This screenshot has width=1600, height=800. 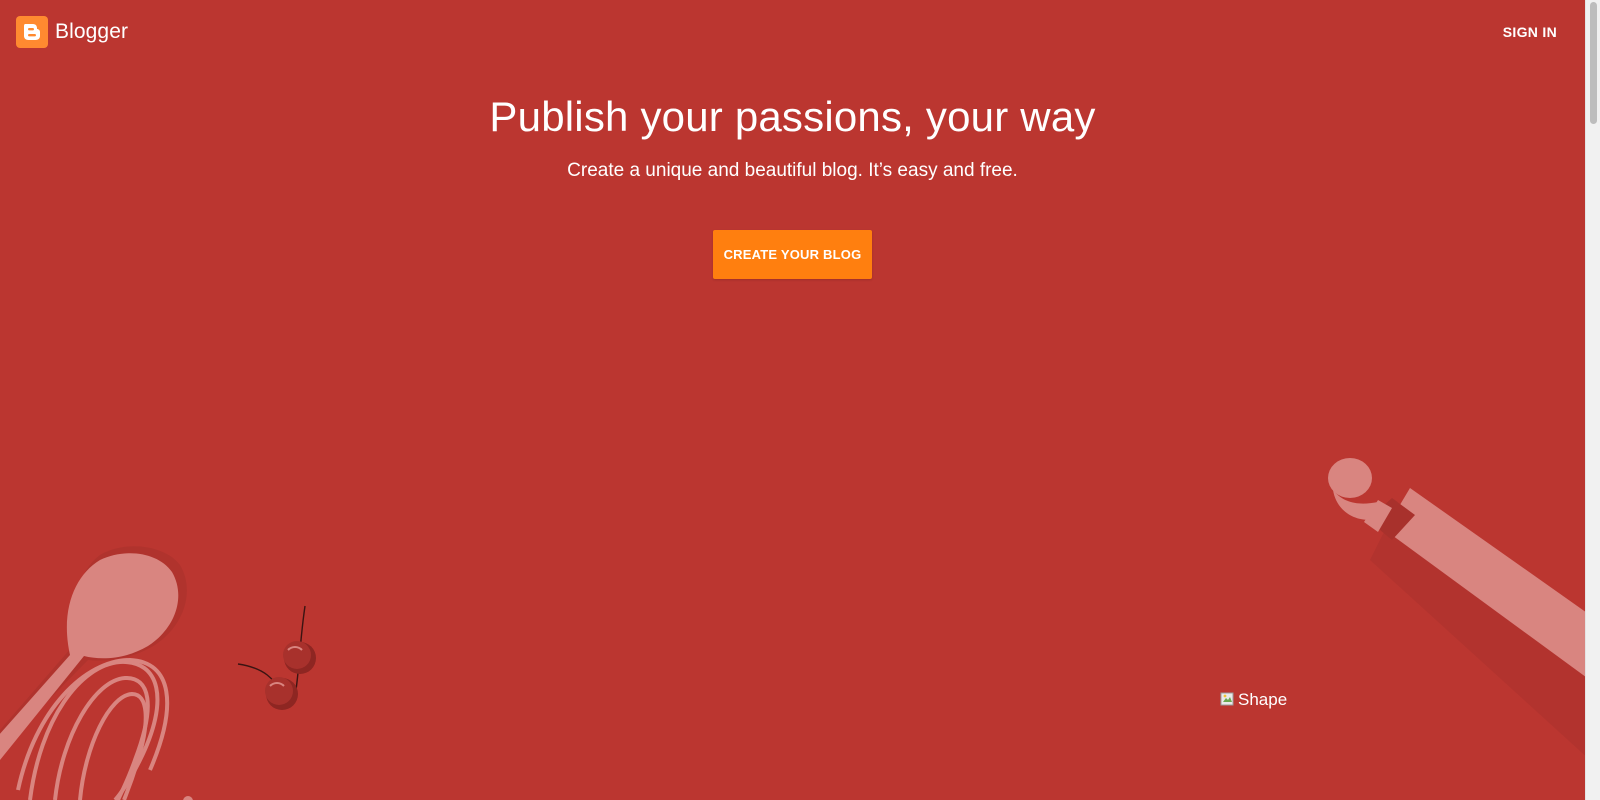 I want to click on sign-in-link: SIGN IN, so click(x=1530, y=32).